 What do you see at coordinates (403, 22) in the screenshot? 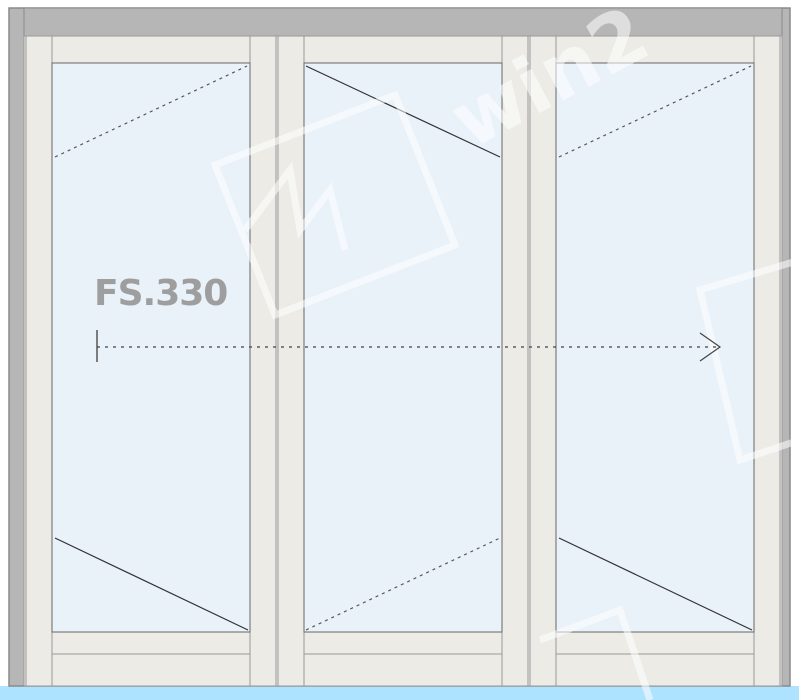
I see `outer-frame-head` at bounding box center [403, 22].